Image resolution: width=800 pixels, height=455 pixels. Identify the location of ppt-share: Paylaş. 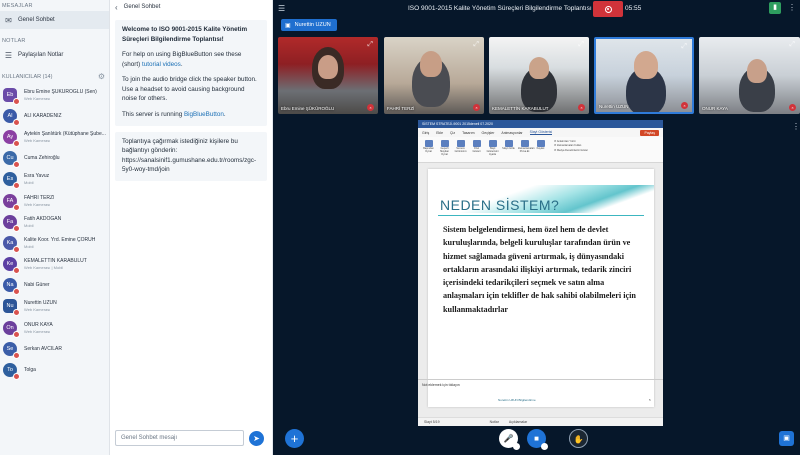
(649, 132).